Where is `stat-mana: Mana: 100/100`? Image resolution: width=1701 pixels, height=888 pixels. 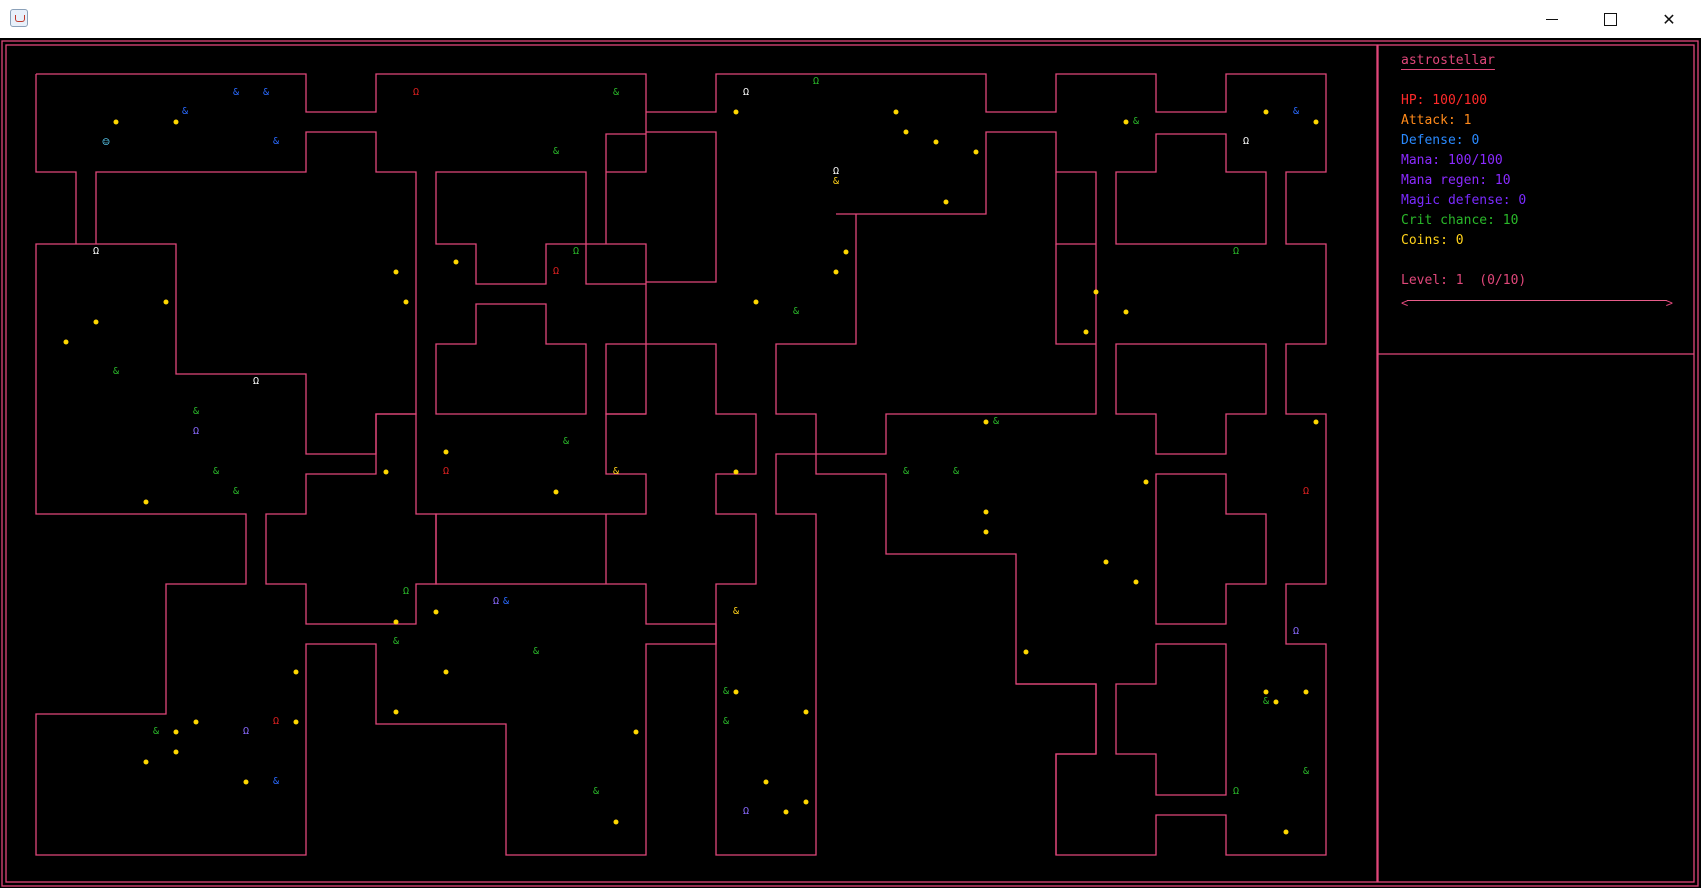 stat-mana: Mana: 100/100 is located at coordinates (1452, 160).